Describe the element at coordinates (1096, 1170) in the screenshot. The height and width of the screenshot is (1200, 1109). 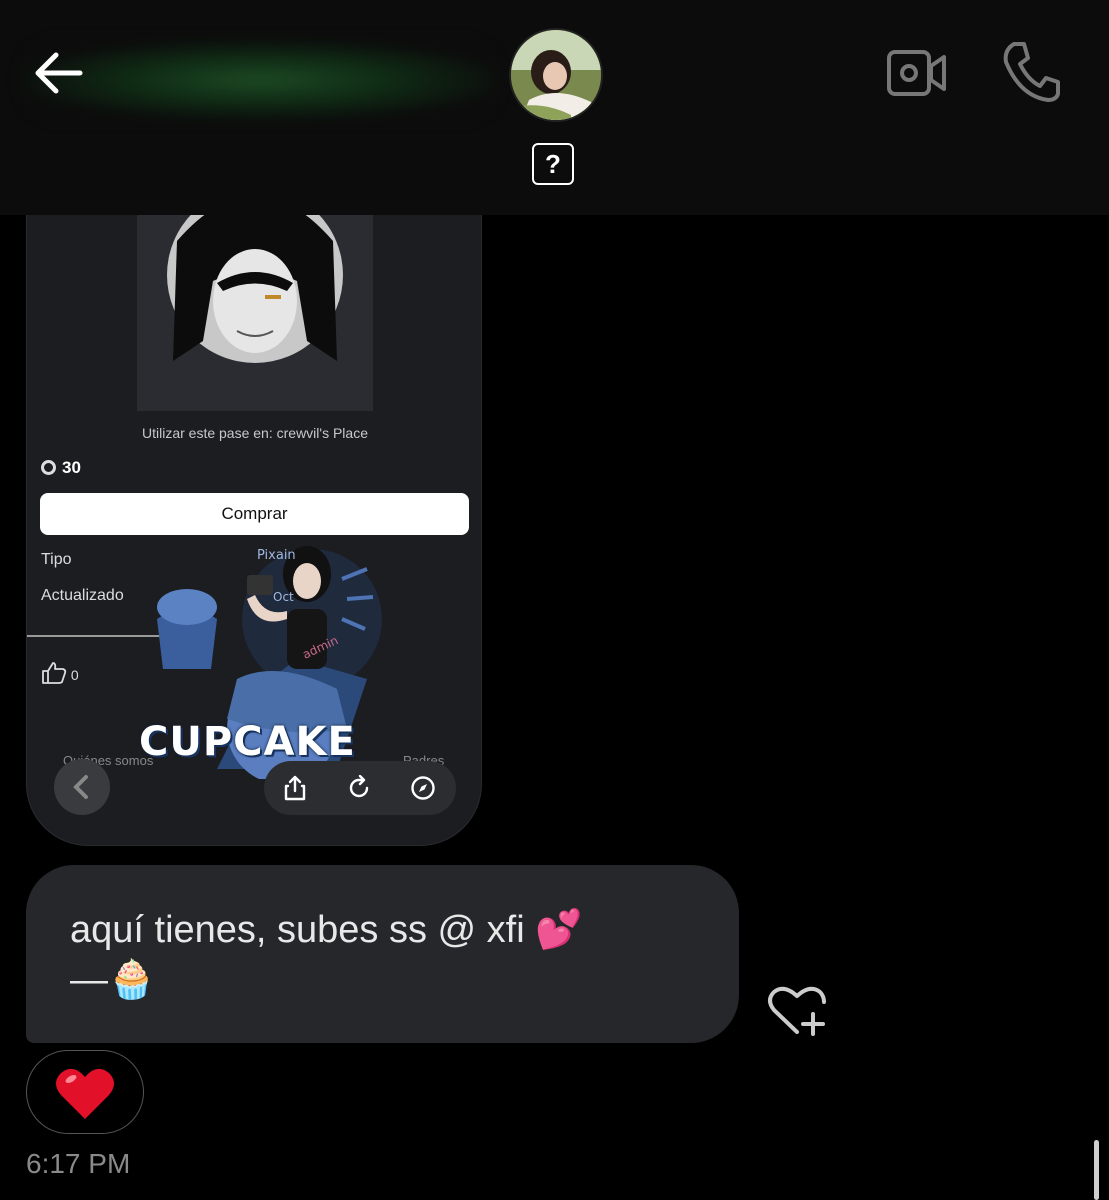
I see `scrollbar` at that location.